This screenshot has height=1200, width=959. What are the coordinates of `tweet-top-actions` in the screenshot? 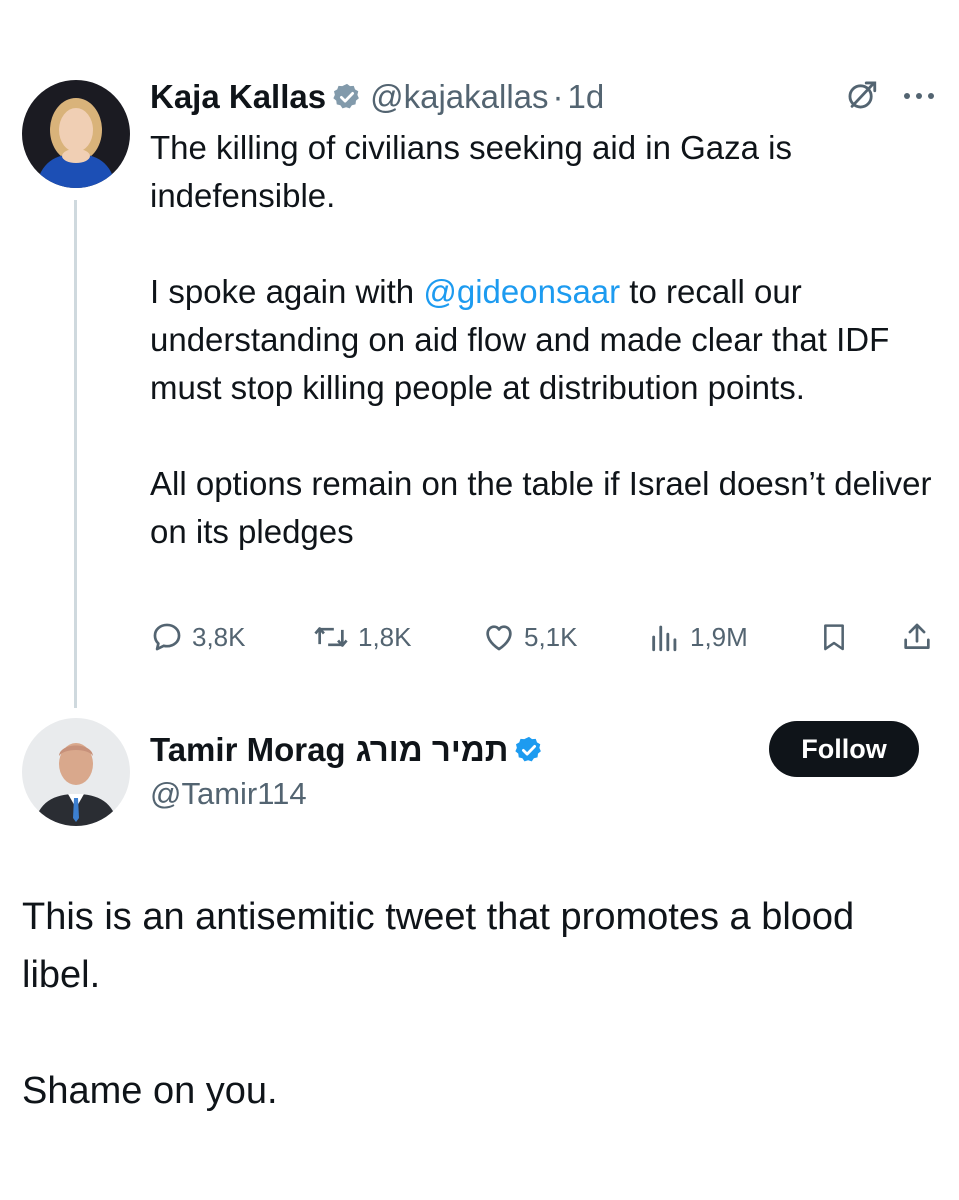 It's located at (891, 97).